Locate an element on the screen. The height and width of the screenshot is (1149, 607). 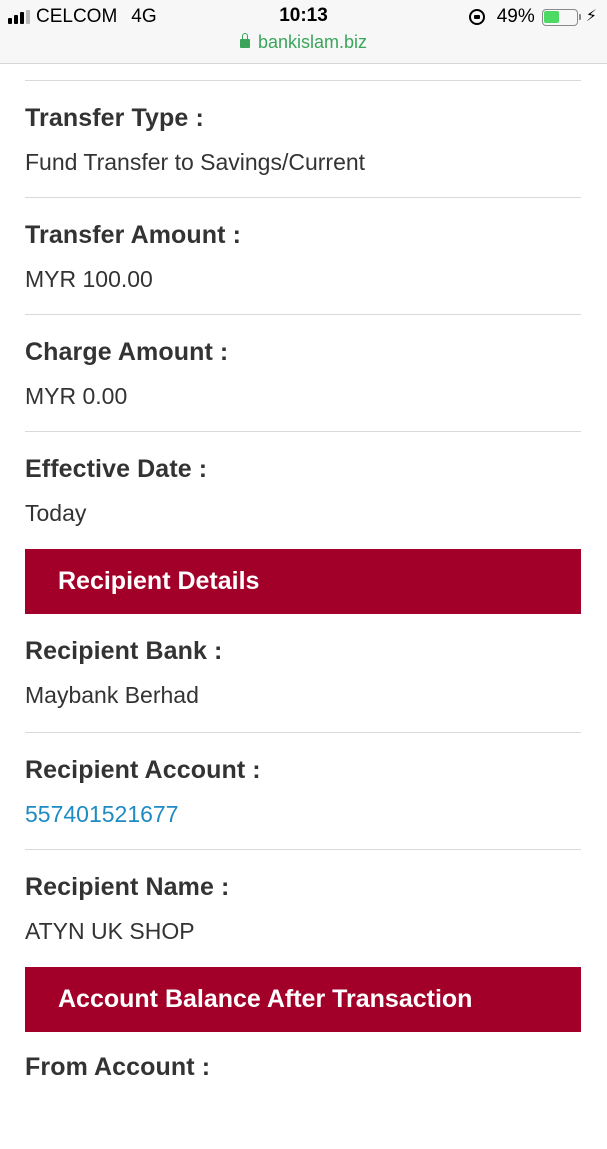
status-right: 49% ⚡ is located at coordinates (532, 17).